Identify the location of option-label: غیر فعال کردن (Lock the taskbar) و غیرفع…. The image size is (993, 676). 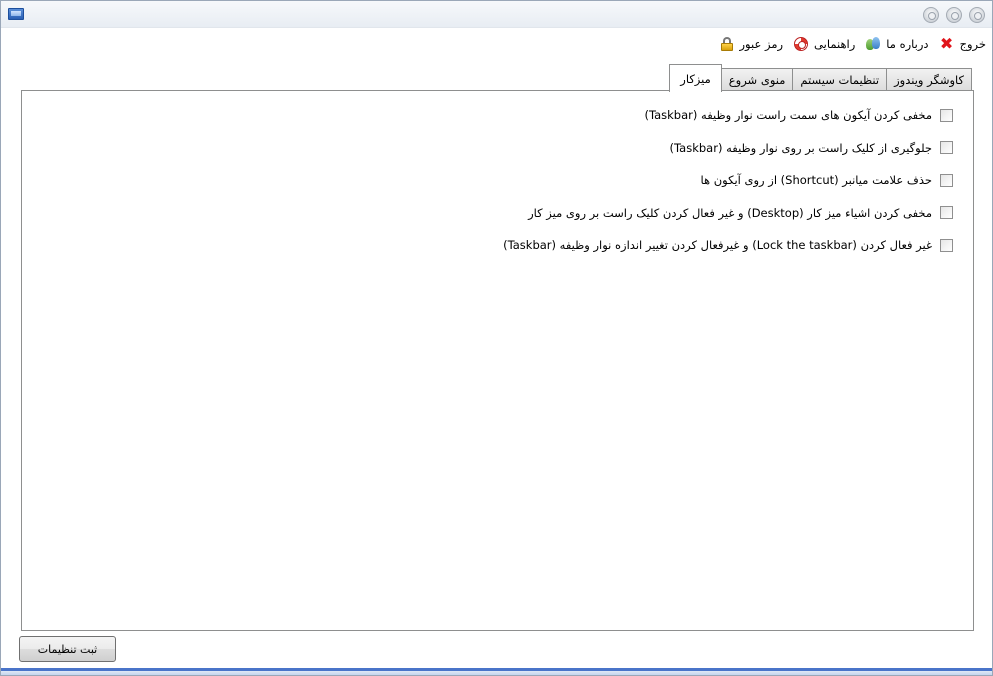
(717, 245).